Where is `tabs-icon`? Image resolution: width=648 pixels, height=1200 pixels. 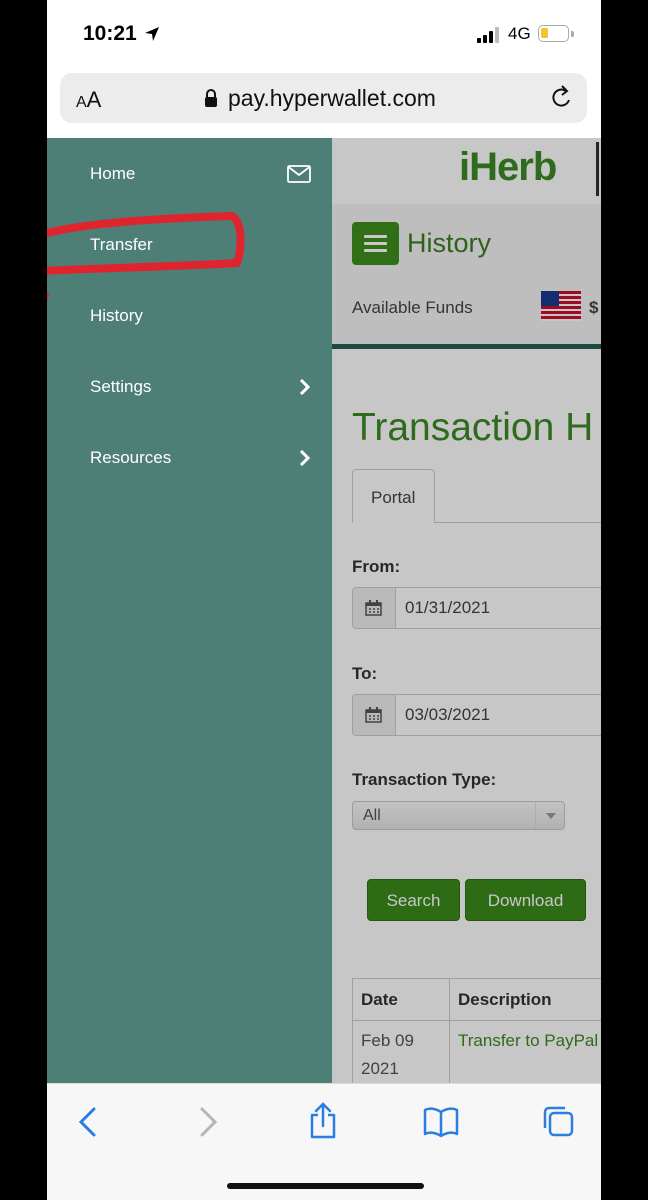 tabs-icon is located at coordinates (558, 1121).